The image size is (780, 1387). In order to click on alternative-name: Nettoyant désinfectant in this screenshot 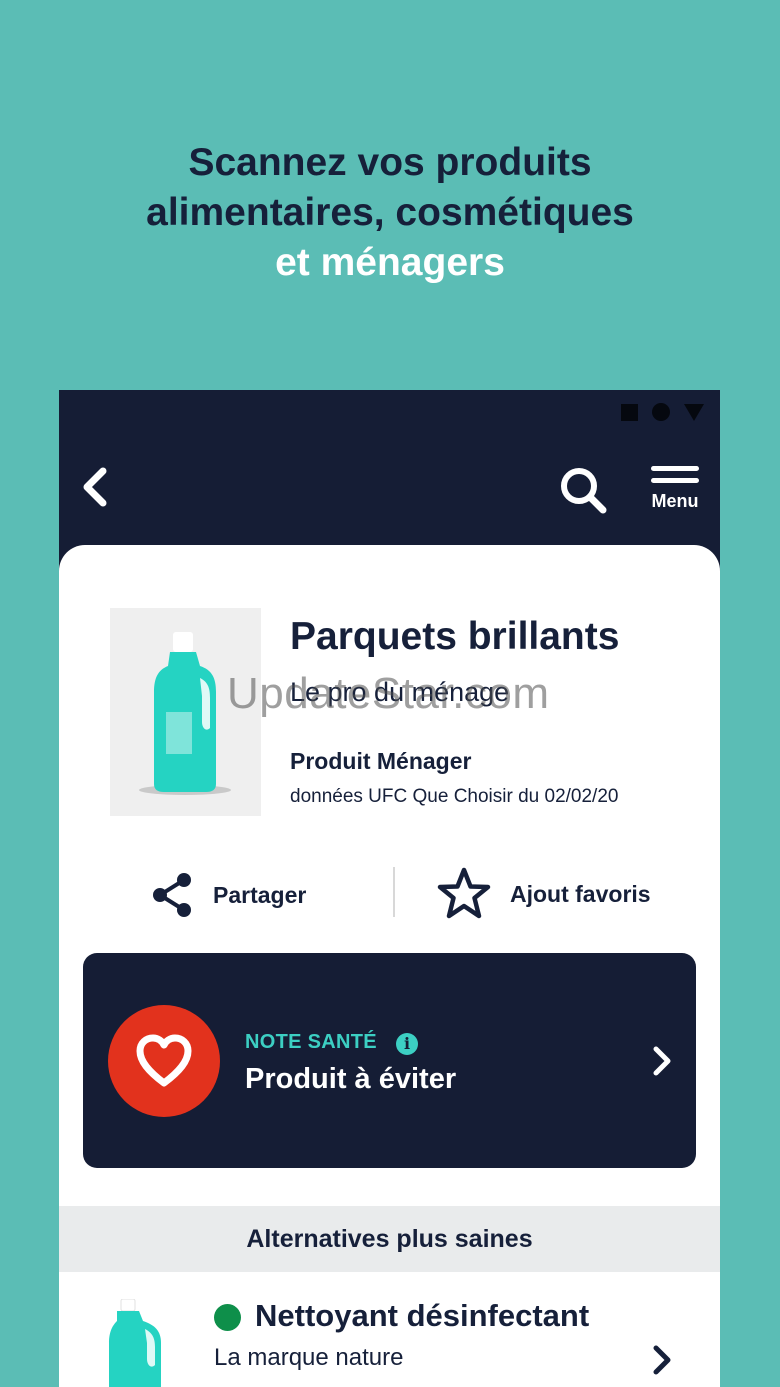, I will do `click(422, 1315)`.